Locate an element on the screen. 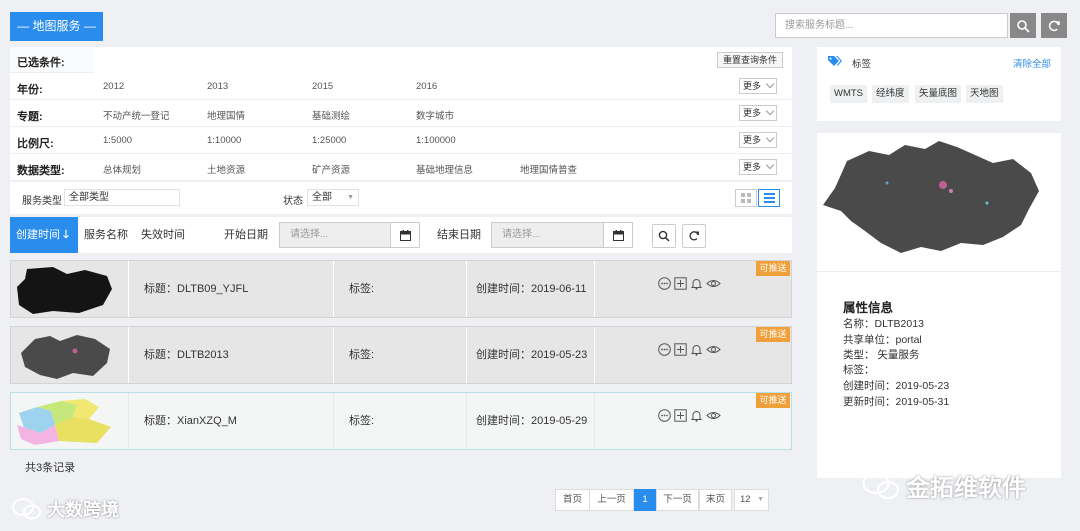 This screenshot has height=531, width=1080. filter-option: 地理国情普查 is located at coordinates (548, 169).